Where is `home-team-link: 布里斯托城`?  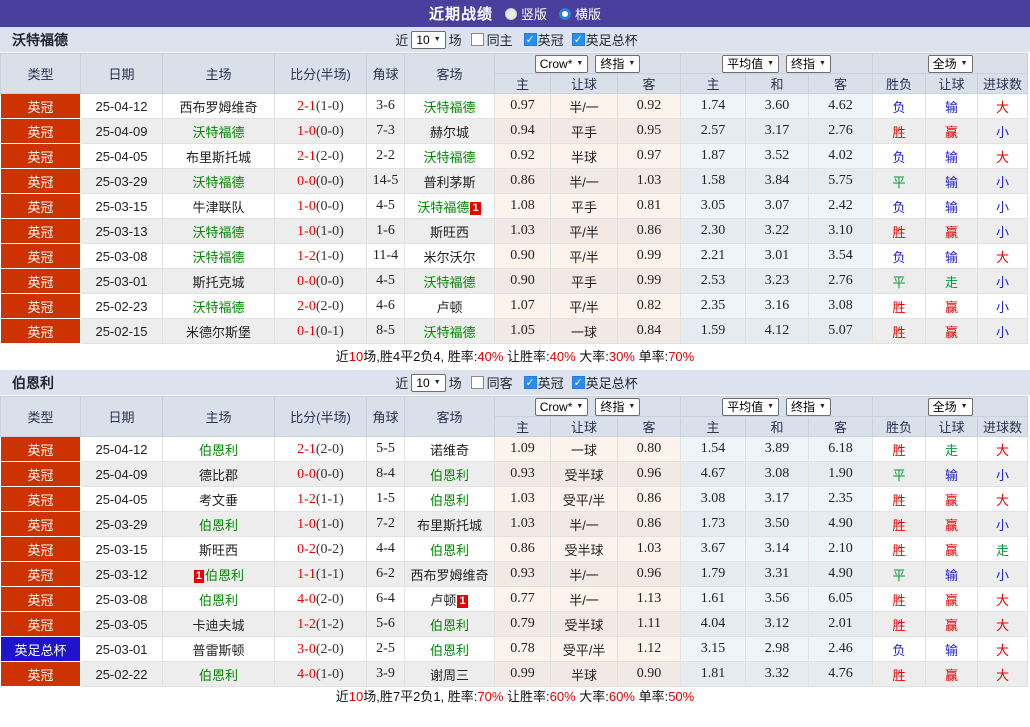 home-team-link: 布里斯托城 is located at coordinates (218, 156).